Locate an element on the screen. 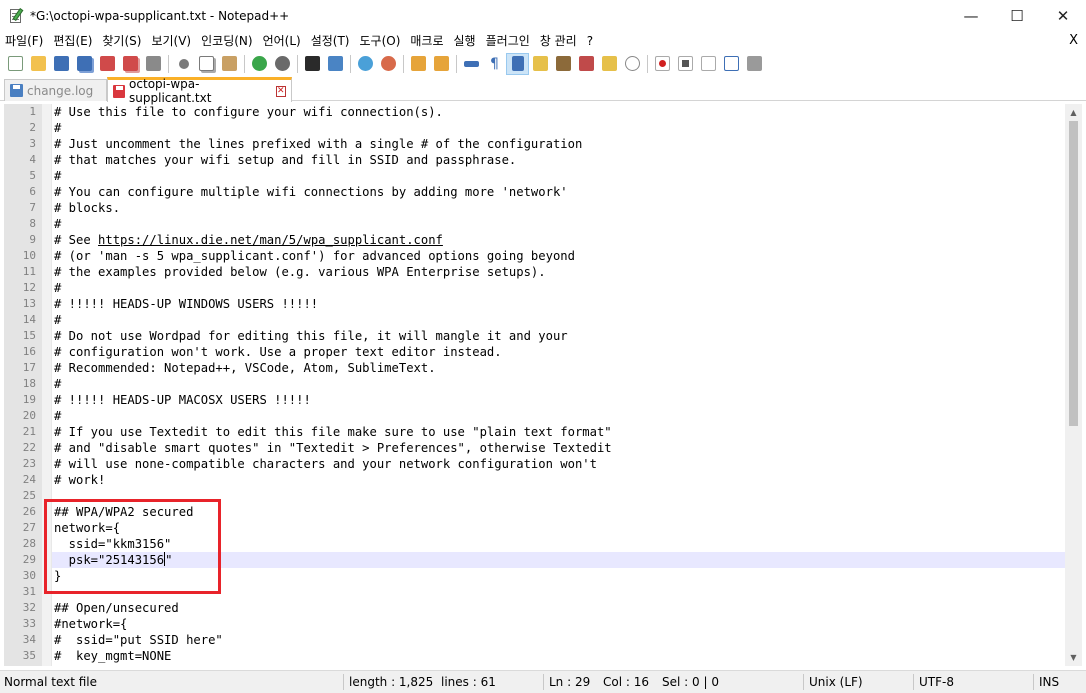 The image size is (1086, 693). line-number: 23 is located at coordinates (29, 463).